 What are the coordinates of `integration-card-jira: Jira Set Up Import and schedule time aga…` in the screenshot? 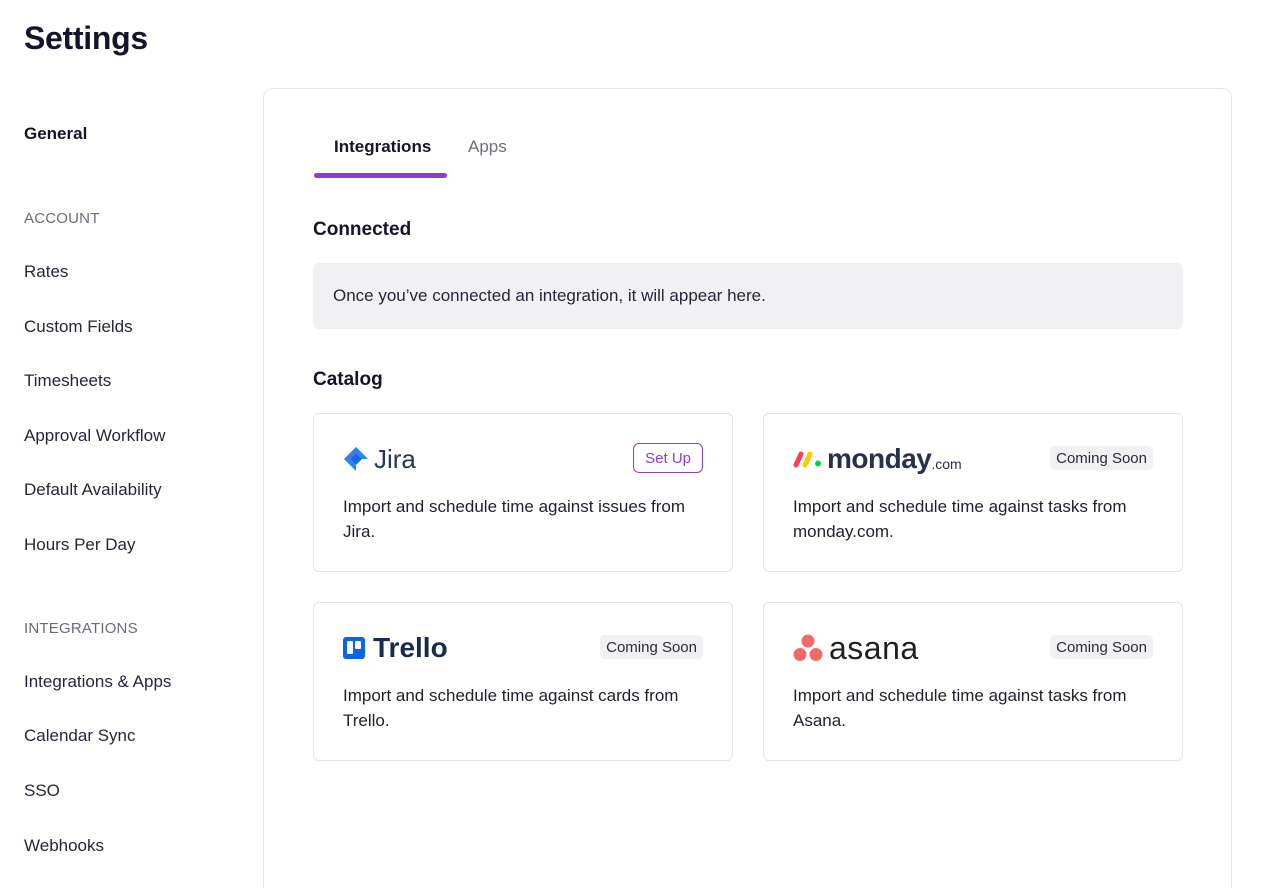 It's located at (523, 492).